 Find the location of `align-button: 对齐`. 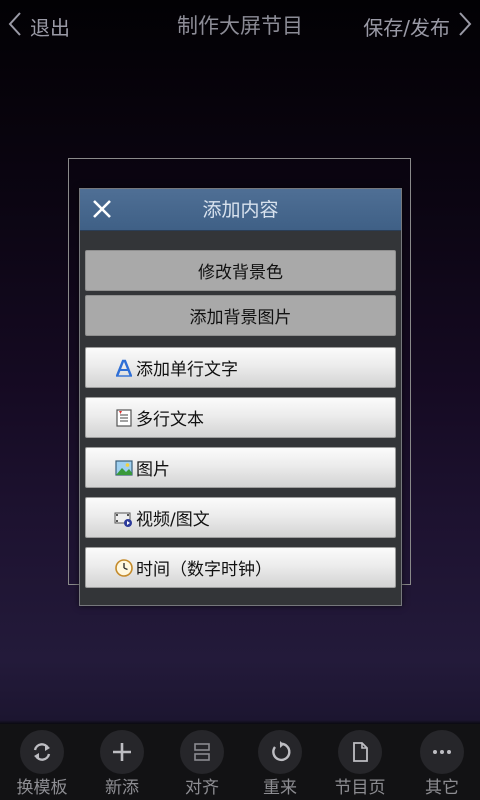

align-button: 对齐 is located at coordinates (202, 765).